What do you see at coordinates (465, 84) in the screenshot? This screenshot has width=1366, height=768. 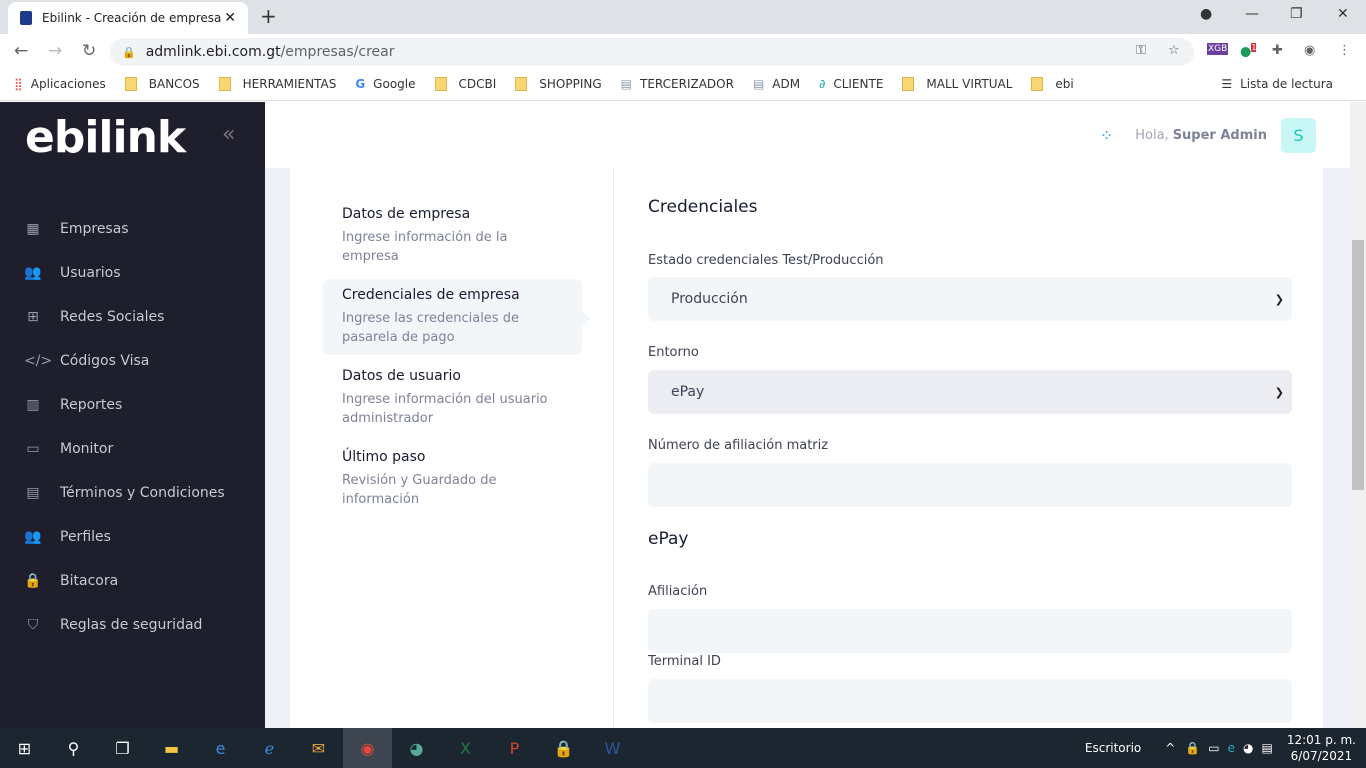 I see `bookmark-cdcbi: CDCBI` at bounding box center [465, 84].